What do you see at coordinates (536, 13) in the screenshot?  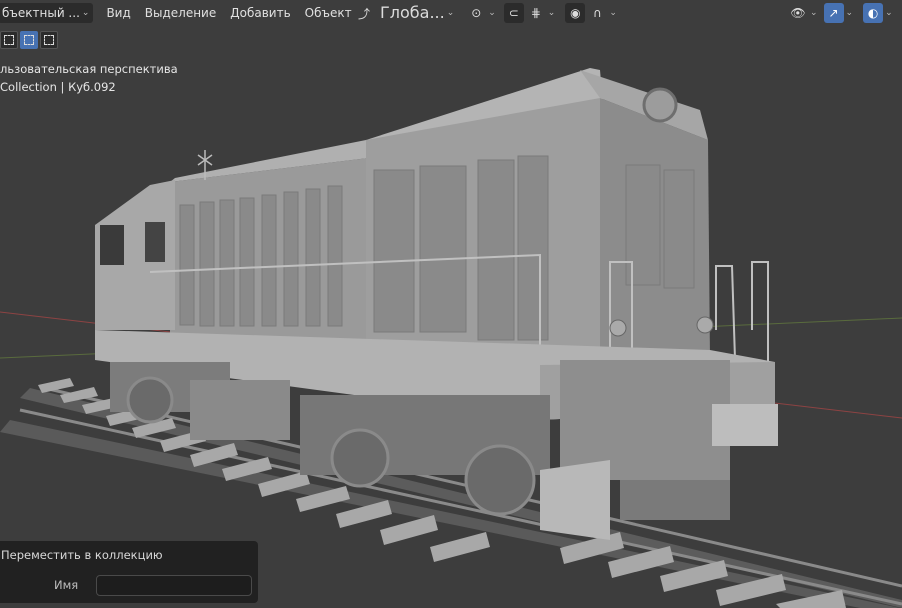 I see `snap-increment-icon: ⋕` at bounding box center [536, 13].